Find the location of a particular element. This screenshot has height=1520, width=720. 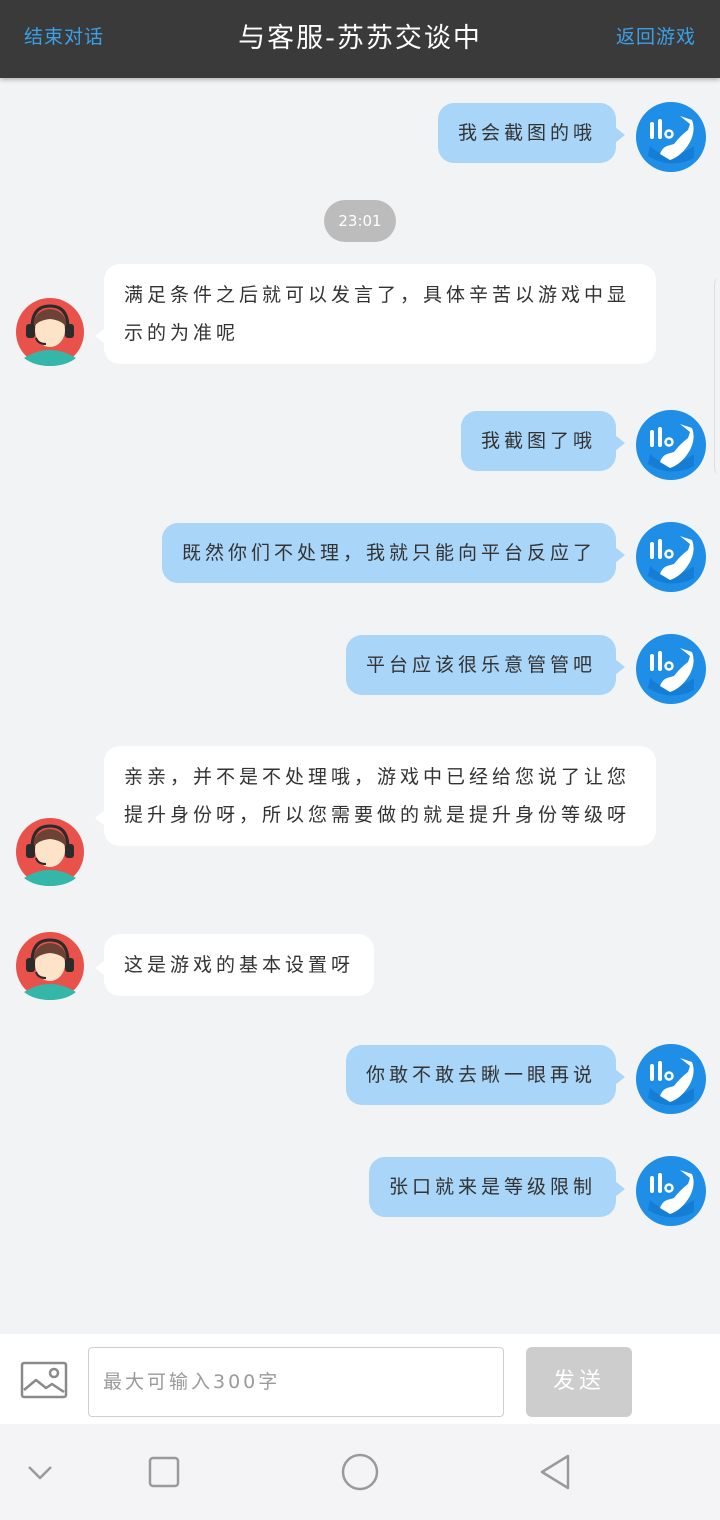

agent-message-bubble: 满足条件之后就可以发言了，具体辛苦以游戏中显示的为准呢 is located at coordinates (375, 314).